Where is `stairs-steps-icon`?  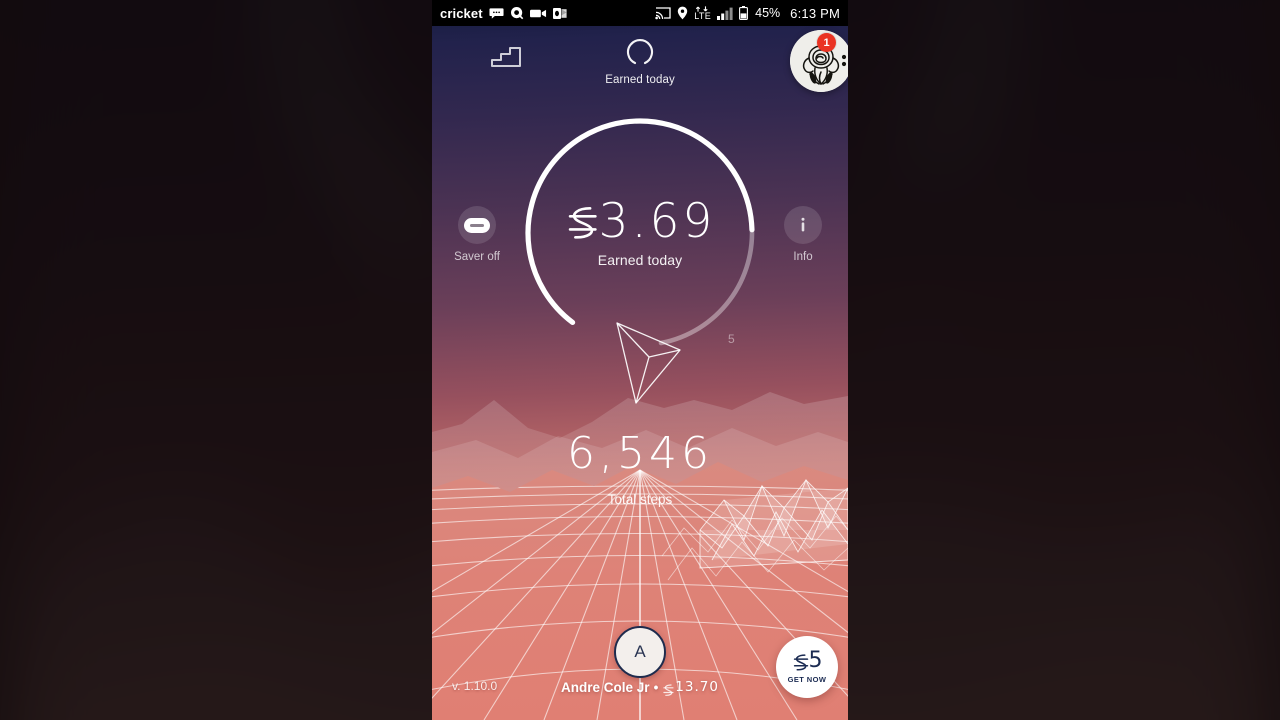 stairs-steps-icon is located at coordinates (507, 55).